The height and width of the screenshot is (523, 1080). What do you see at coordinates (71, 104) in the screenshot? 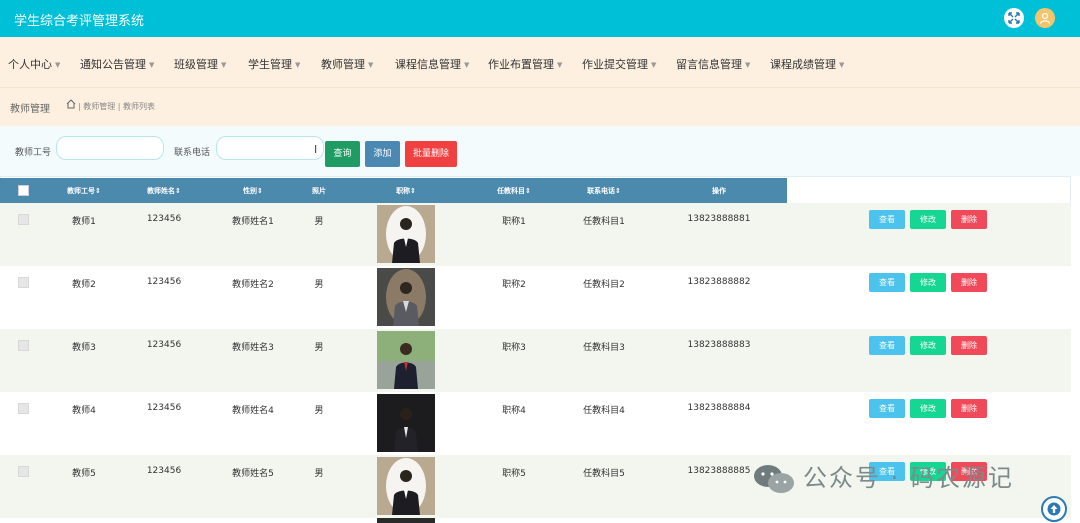
I see `home-icon` at bounding box center [71, 104].